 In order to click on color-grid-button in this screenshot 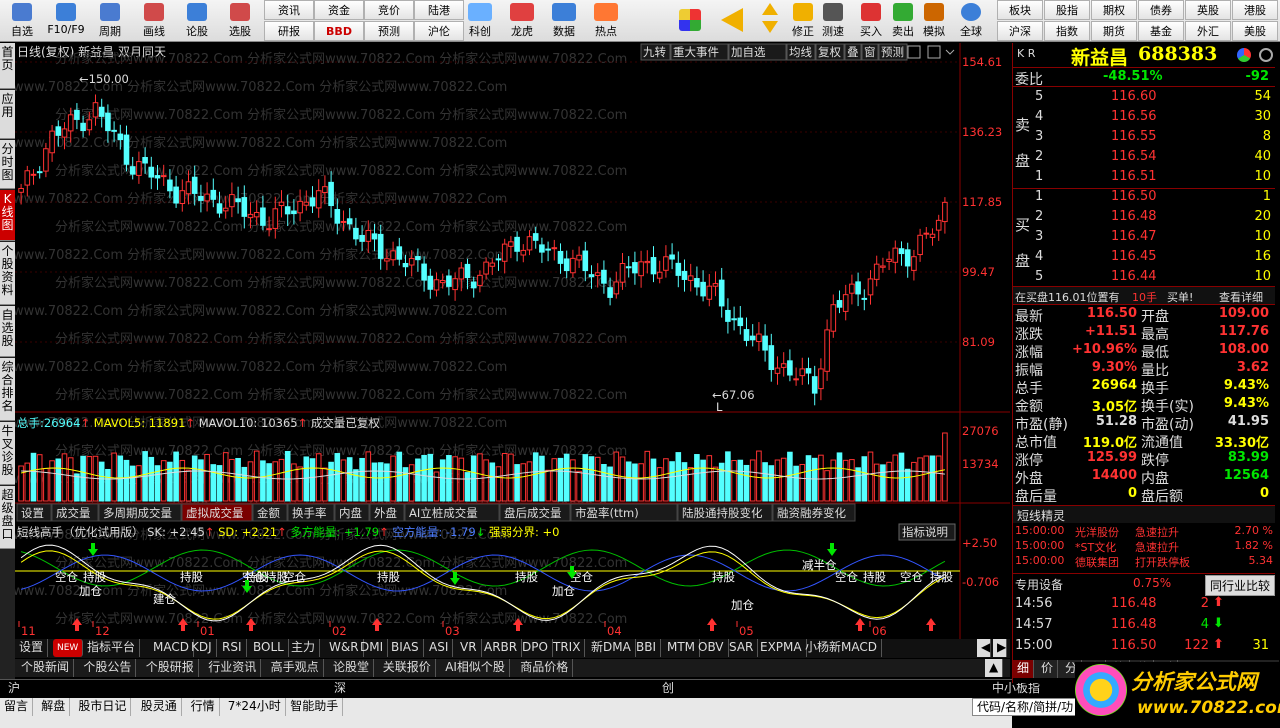, I will do `click(690, 21)`.